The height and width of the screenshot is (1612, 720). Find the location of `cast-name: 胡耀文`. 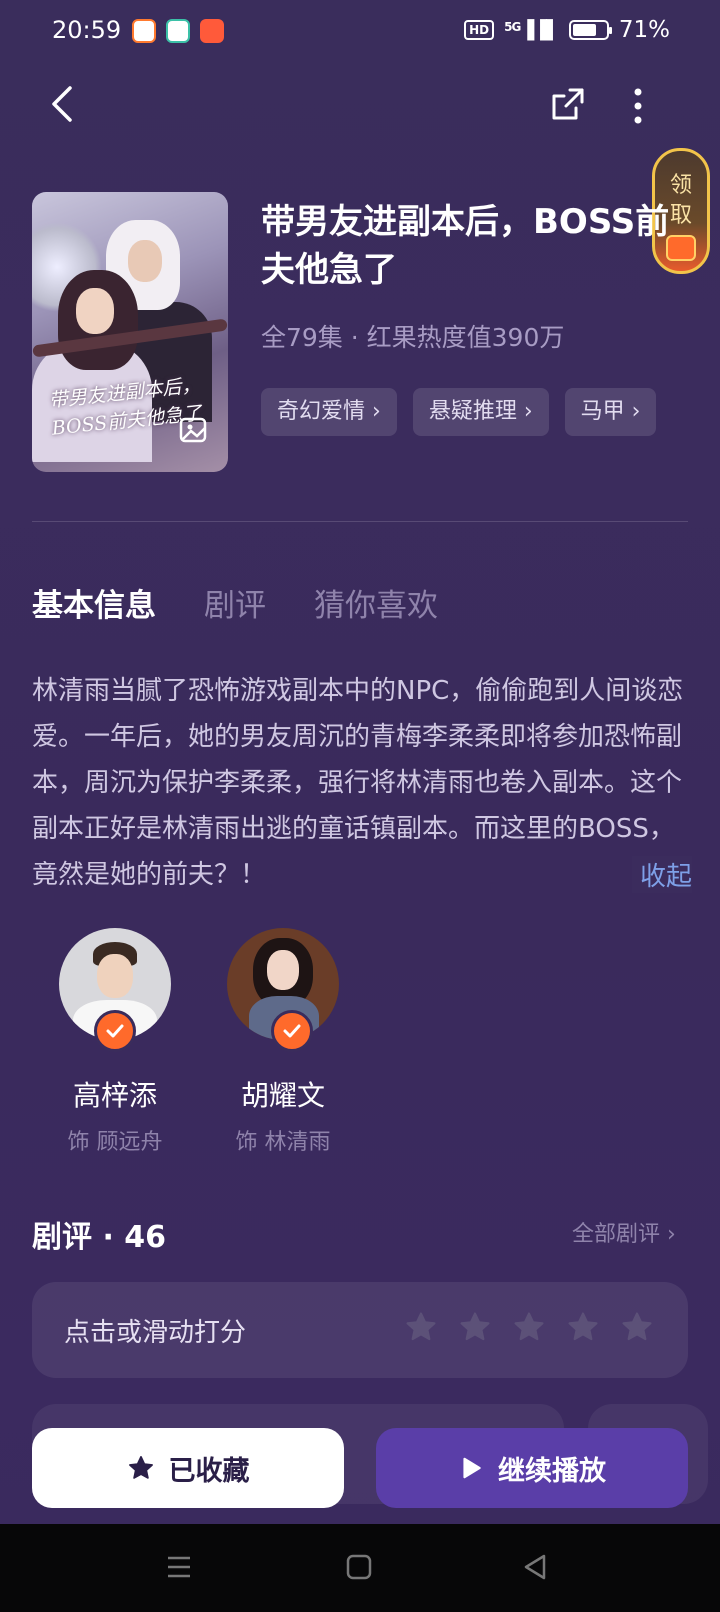

cast-name: 胡耀文 is located at coordinates (282, 1095).